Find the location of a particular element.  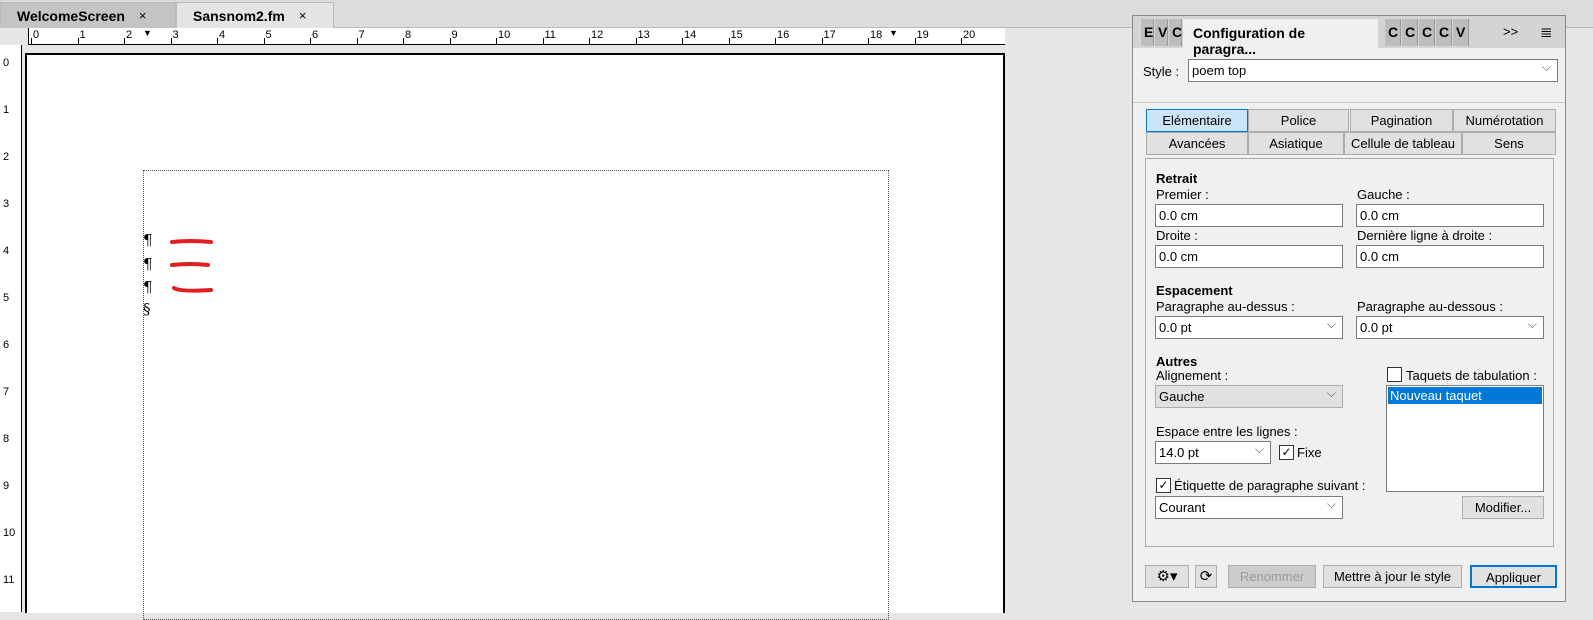

ruler-tick-label: 10 is located at coordinates (9, 533).